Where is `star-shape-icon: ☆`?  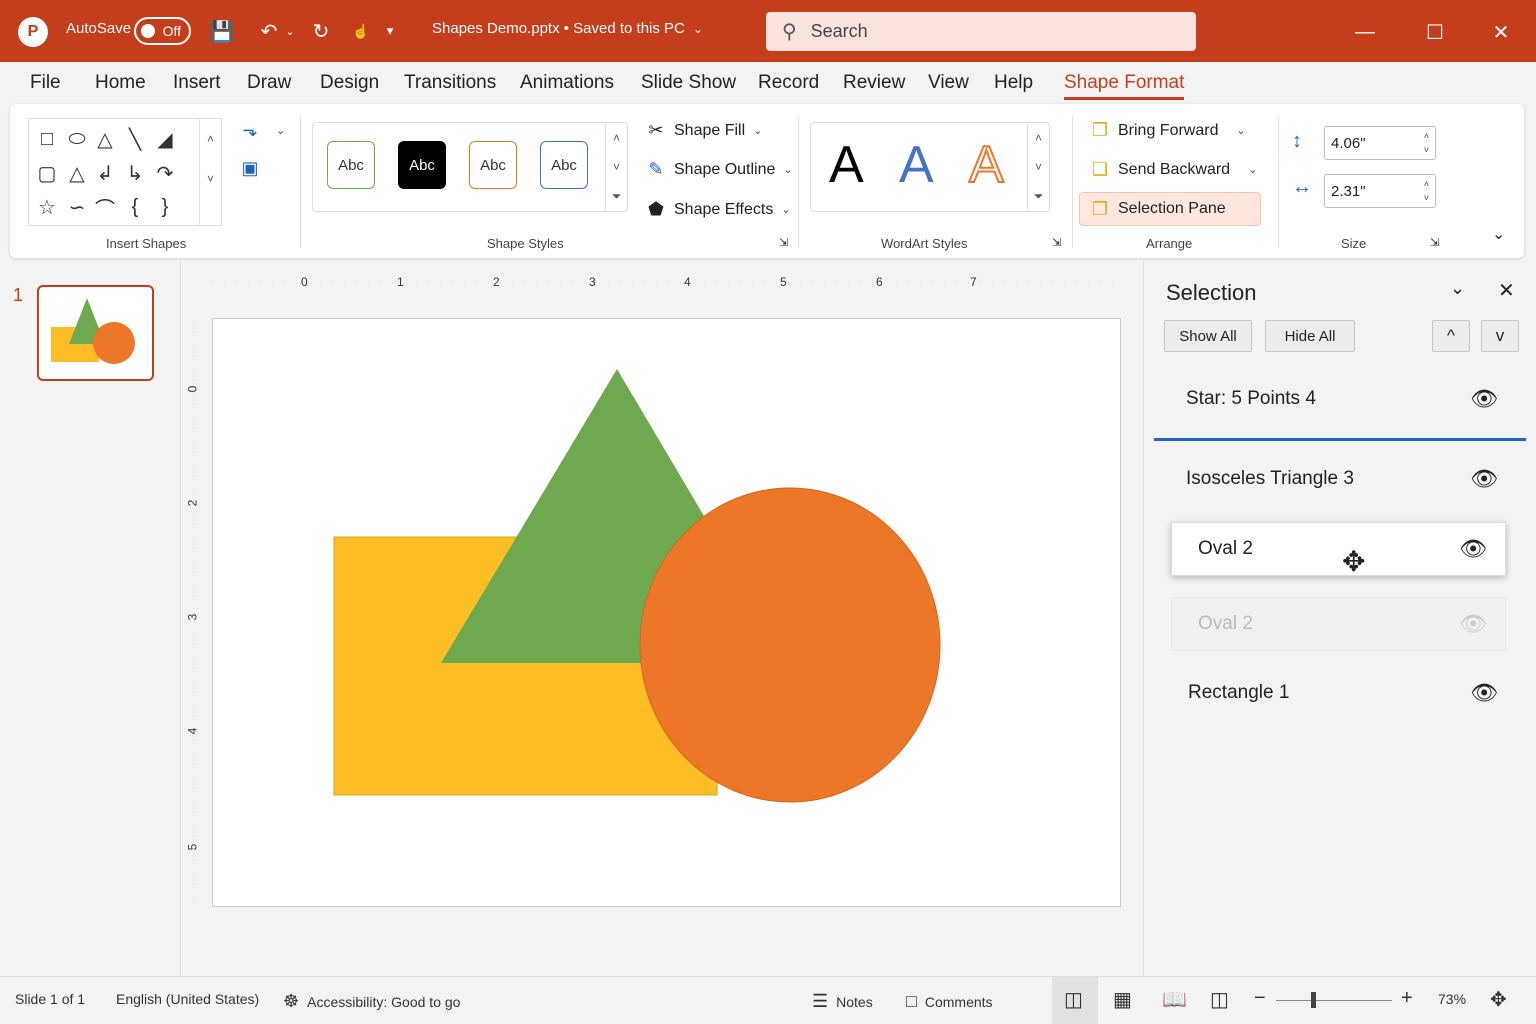 star-shape-icon: ☆ is located at coordinates (47, 207).